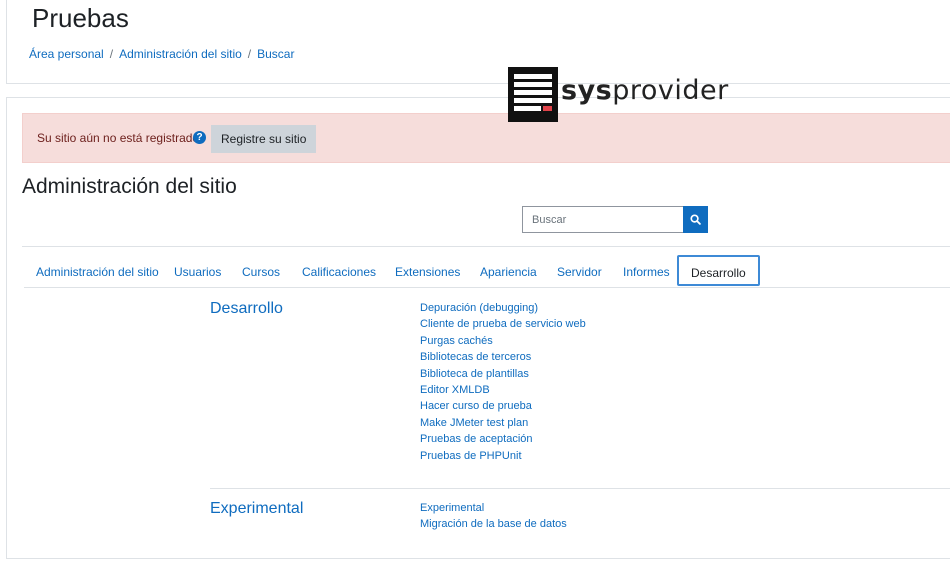 This screenshot has width=950, height=563. I want to click on link-purgas-caches: Purgas cachés, so click(456, 341).